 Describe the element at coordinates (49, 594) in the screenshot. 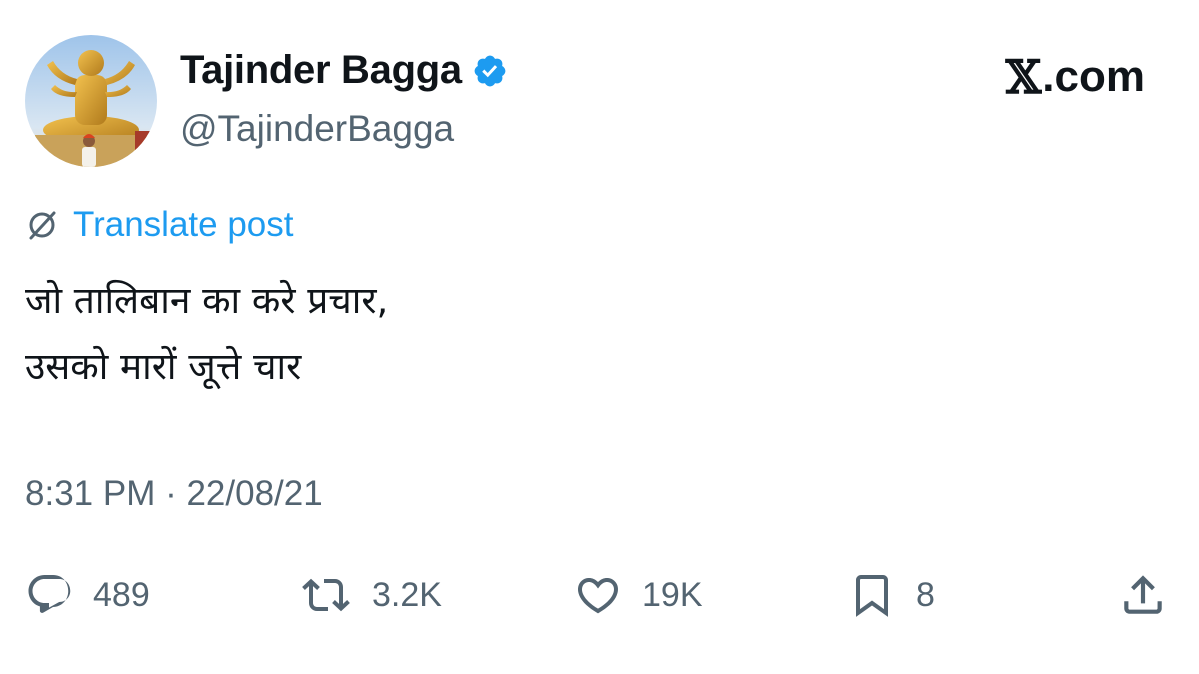

I see `reply-icon` at that location.